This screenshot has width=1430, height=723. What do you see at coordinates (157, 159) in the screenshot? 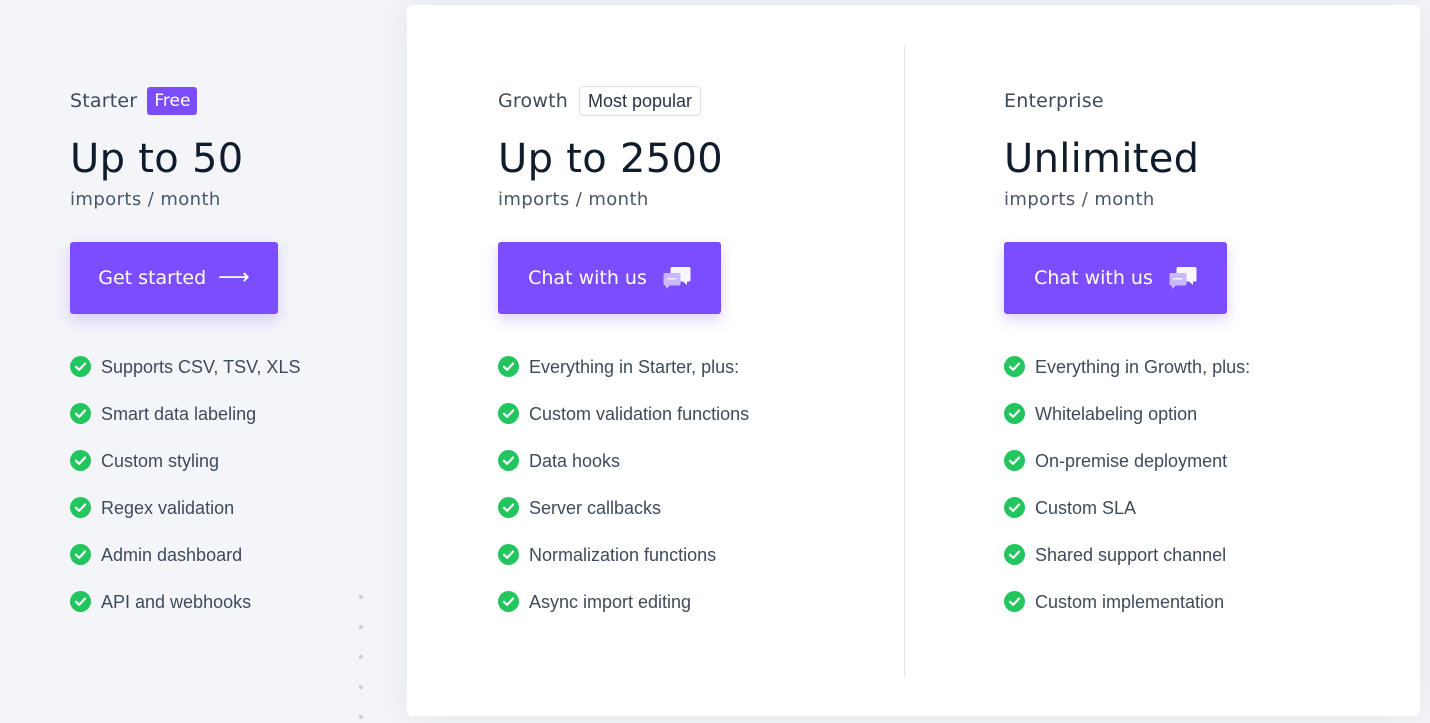
I see `plan-amount: Up to 50` at bounding box center [157, 159].